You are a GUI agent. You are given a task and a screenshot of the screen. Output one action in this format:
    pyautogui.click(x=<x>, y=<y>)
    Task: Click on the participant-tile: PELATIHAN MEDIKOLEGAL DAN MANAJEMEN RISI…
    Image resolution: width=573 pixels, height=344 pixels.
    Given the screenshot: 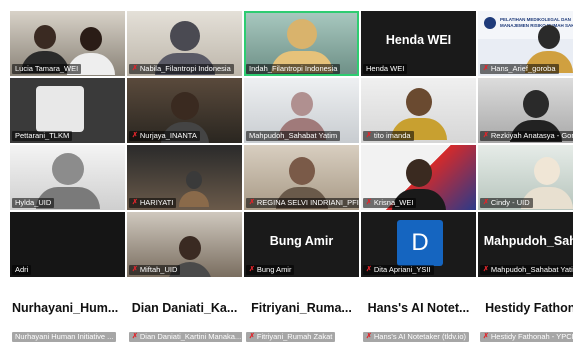 What is the action you would take?
    pyautogui.click(x=525, y=43)
    